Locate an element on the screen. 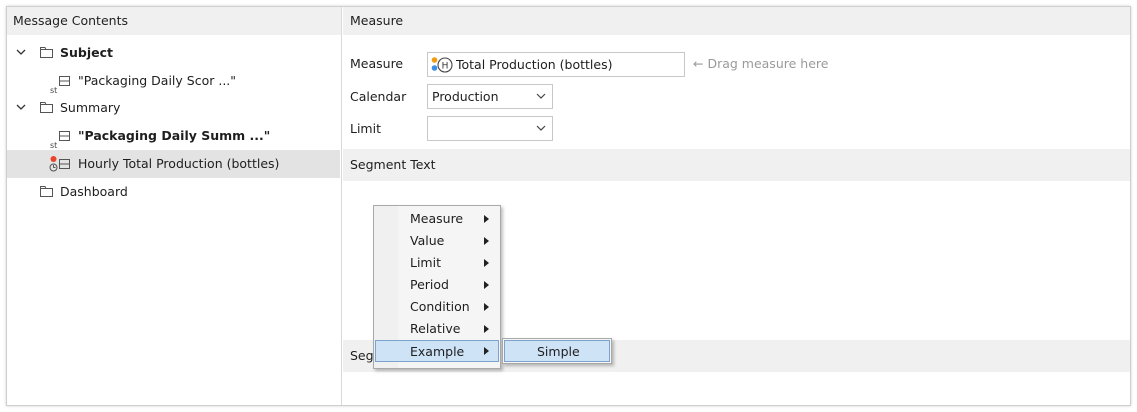 This screenshot has width=1137, height=412. tree-item-summary-text: st "Packaging Daily Summ ..." is located at coordinates (173, 136).